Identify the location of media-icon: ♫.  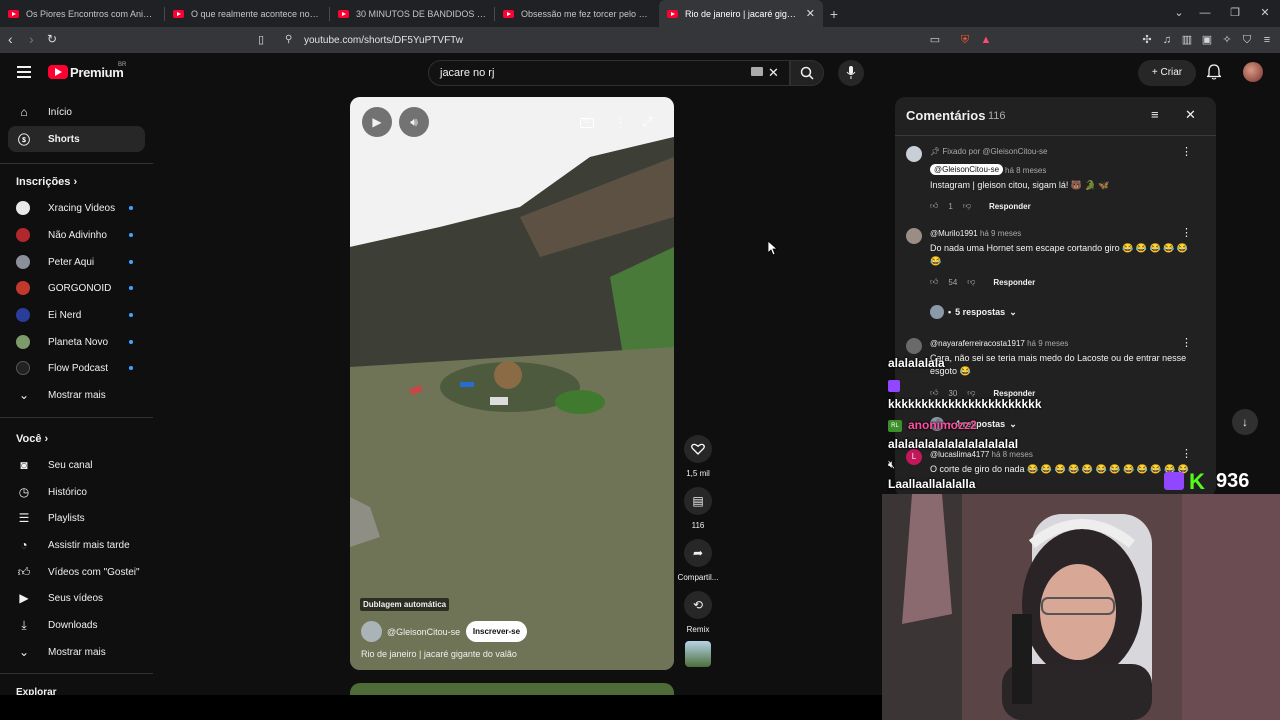
(1167, 40).